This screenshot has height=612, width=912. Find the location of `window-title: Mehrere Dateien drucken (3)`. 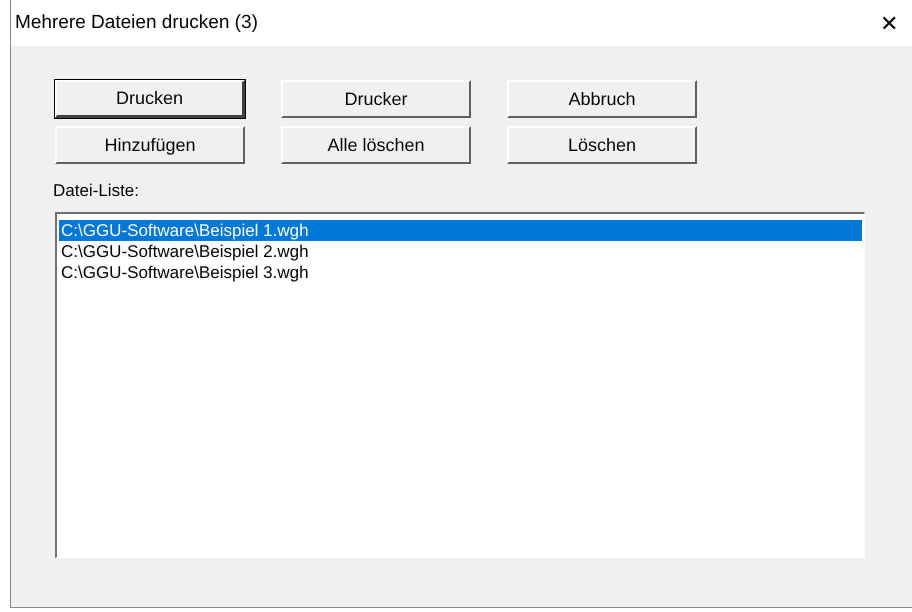

window-title: Mehrere Dateien drucken (3) is located at coordinates (136, 22).